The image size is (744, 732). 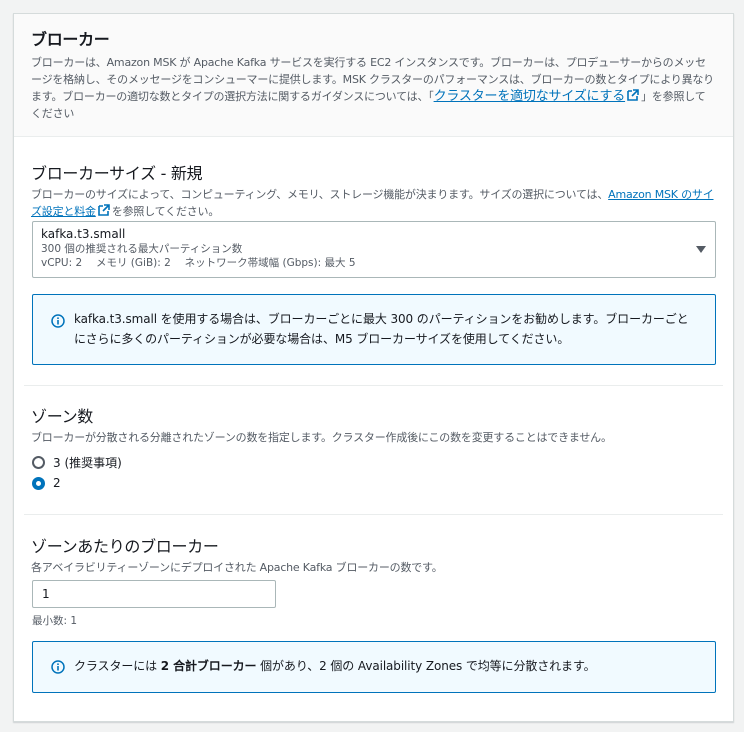 What do you see at coordinates (117, 173) in the screenshot?
I see `broker-size-title: ブローカーサイズ - 新規` at bounding box center [117, 173].